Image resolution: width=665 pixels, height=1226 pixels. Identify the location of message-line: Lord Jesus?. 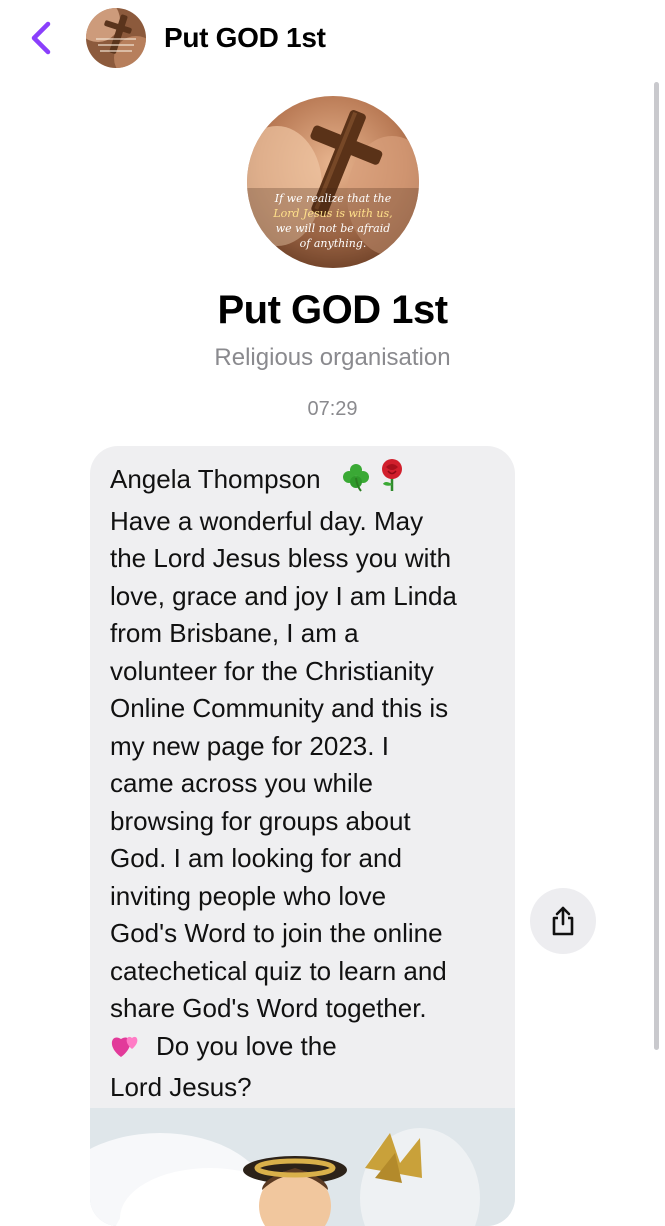
(181, 1087).